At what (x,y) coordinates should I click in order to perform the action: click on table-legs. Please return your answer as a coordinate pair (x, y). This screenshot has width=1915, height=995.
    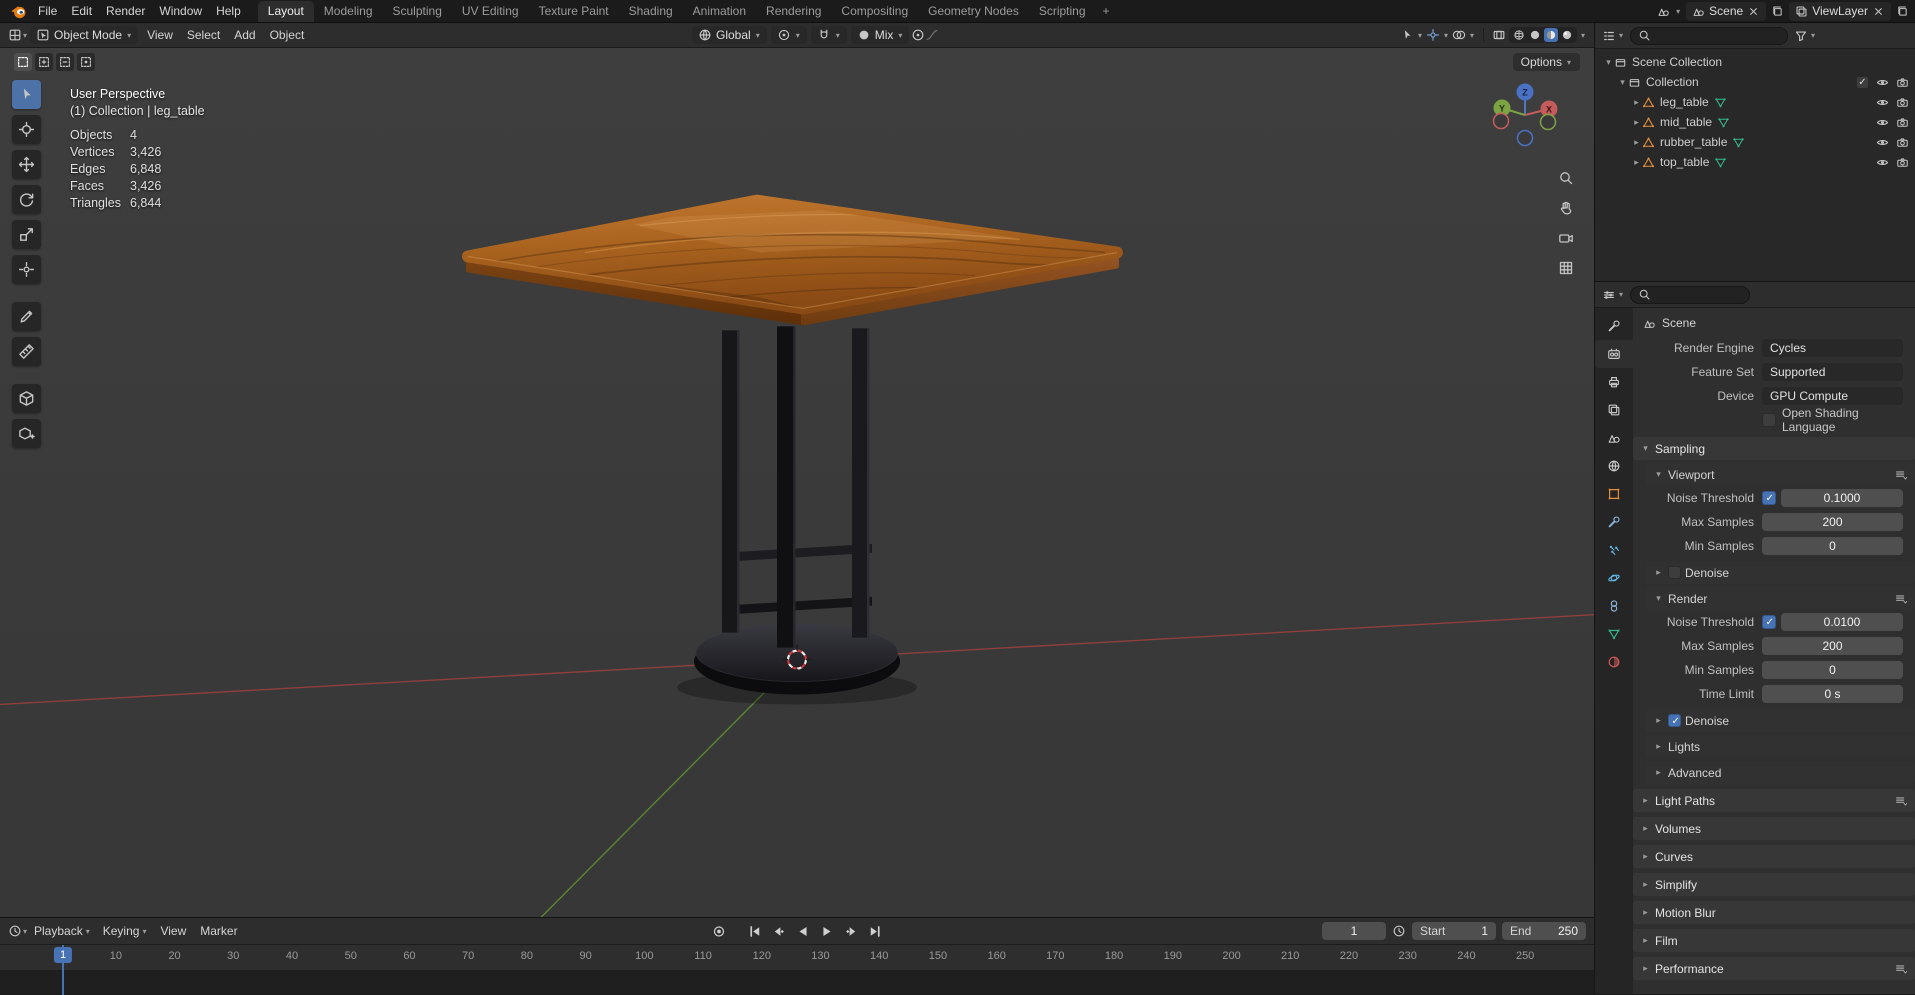
    Looking at the image, I should click on (797, 487).